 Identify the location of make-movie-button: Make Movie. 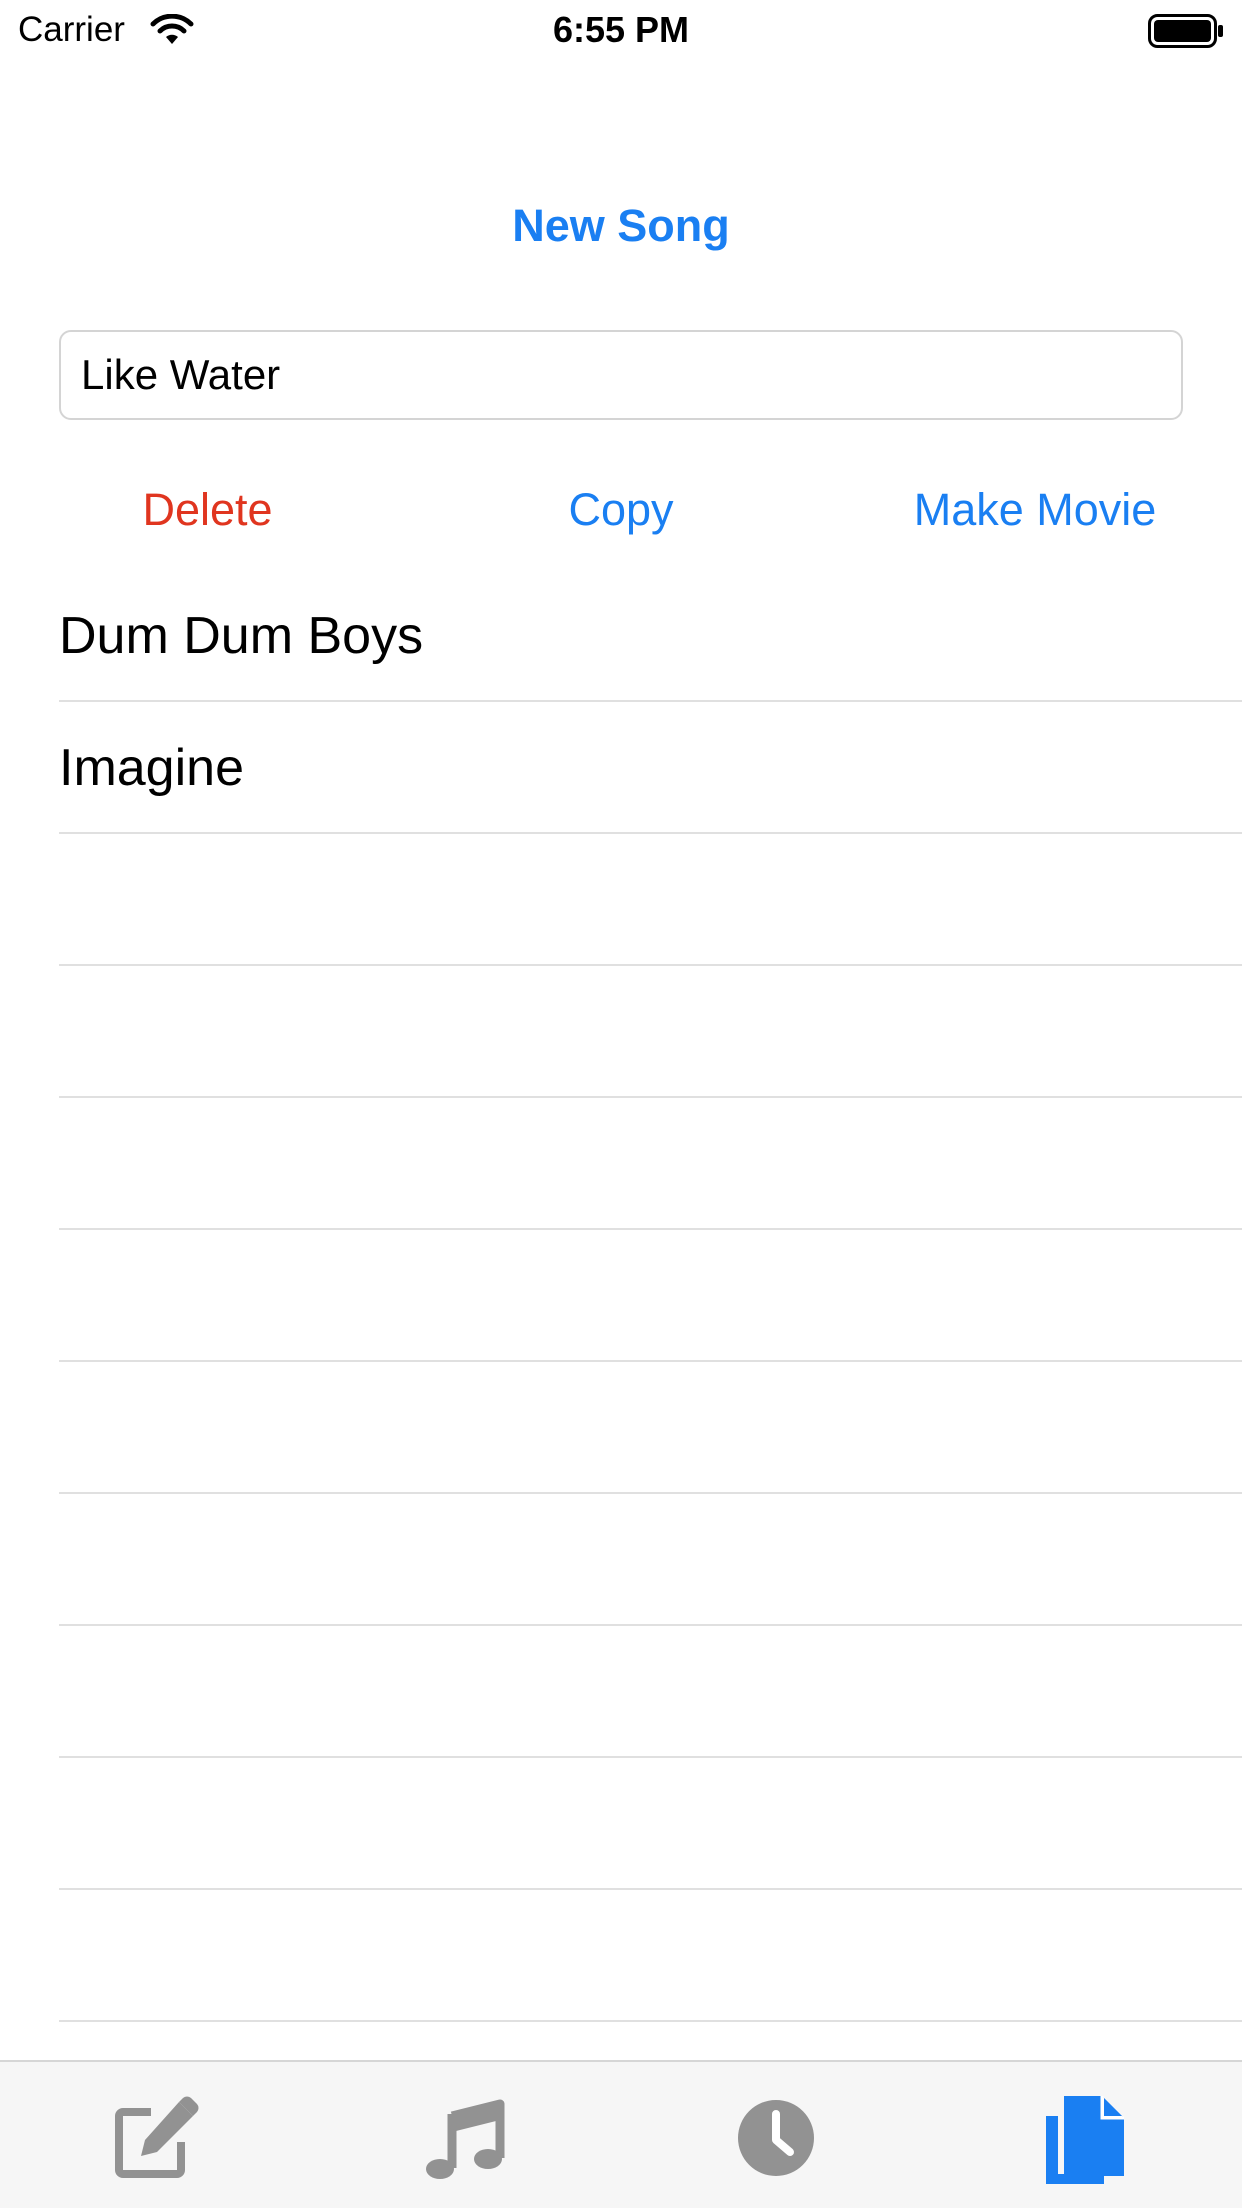
(1035, 510).